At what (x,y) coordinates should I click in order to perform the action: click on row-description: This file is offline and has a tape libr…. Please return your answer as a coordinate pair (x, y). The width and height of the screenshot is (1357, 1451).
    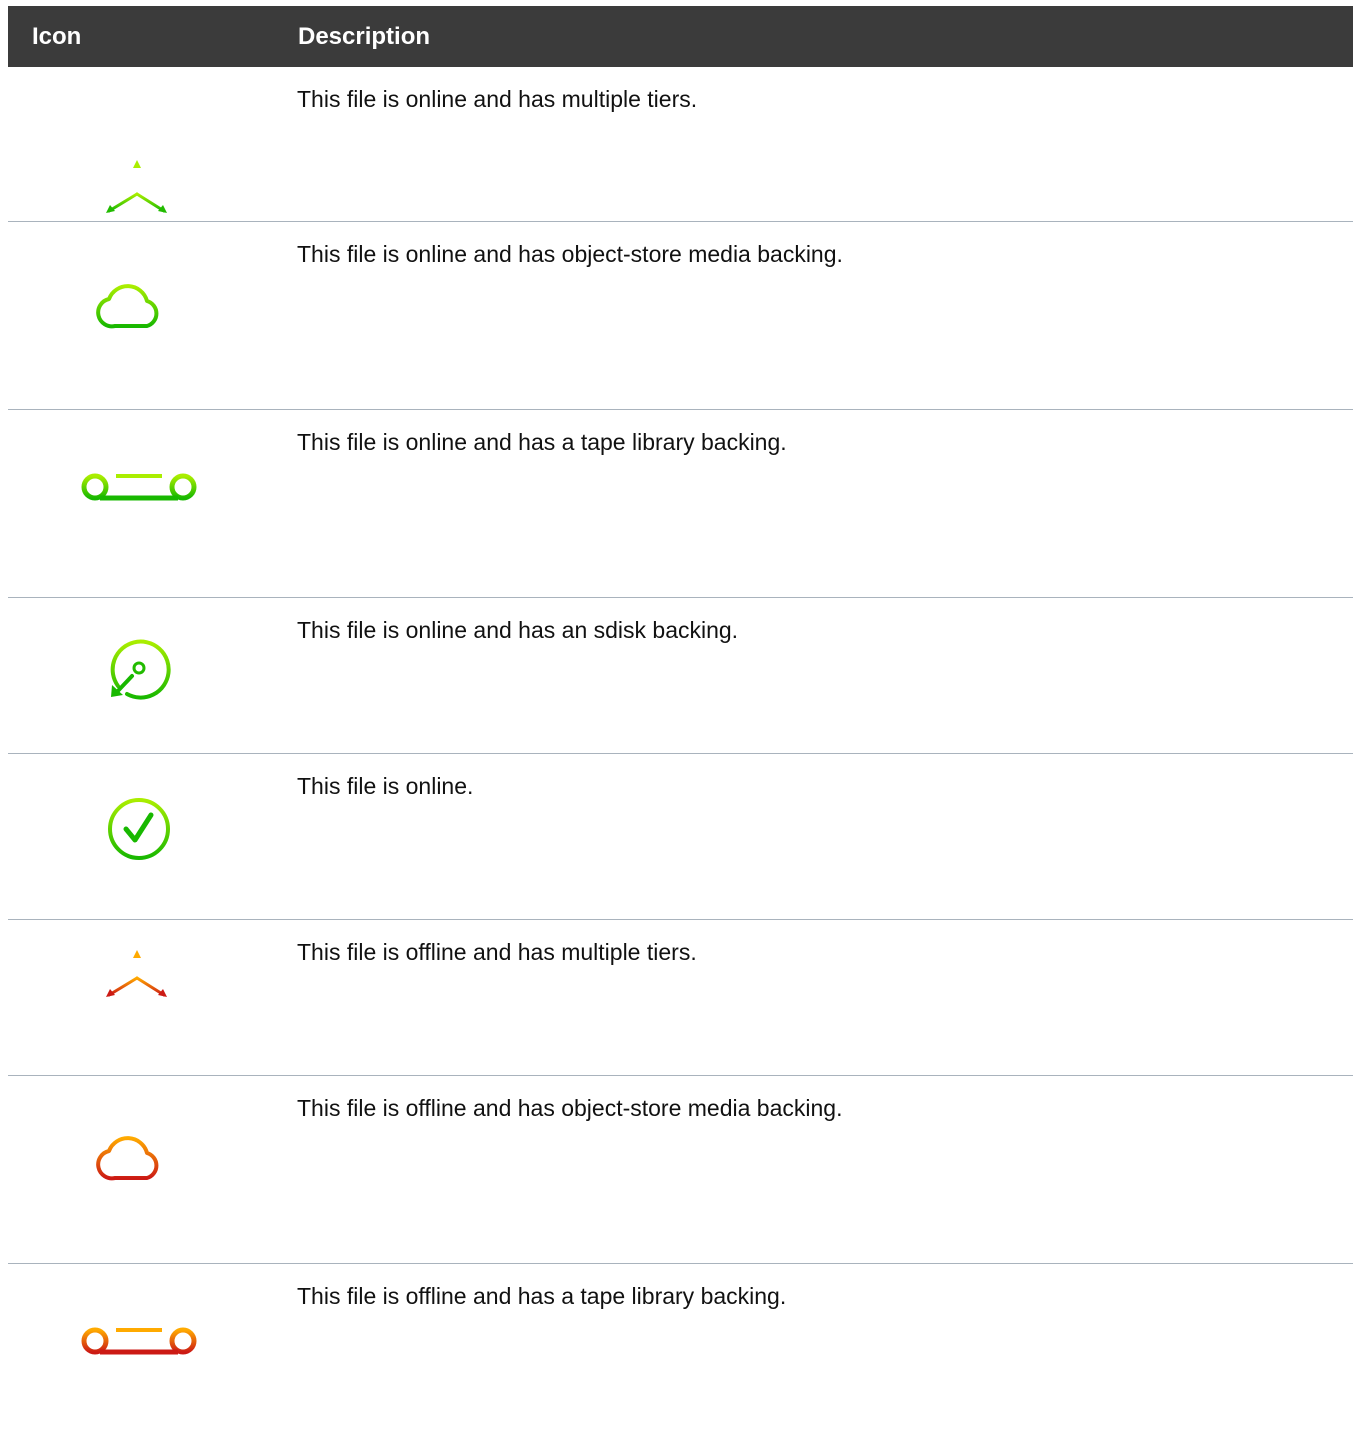
    Looking at the image, I should click on (542, 1296).